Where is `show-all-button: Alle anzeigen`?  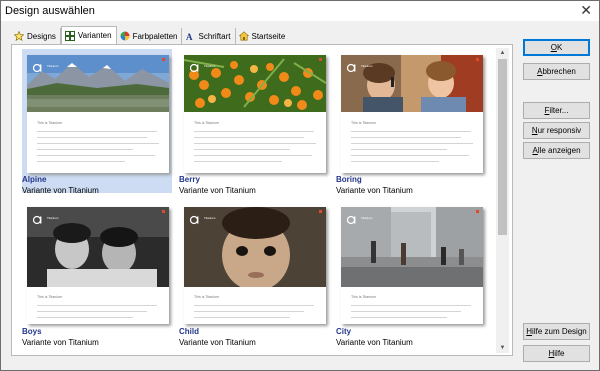 show-all-button: Alle anzeigen is located at coordinates (556, 150).